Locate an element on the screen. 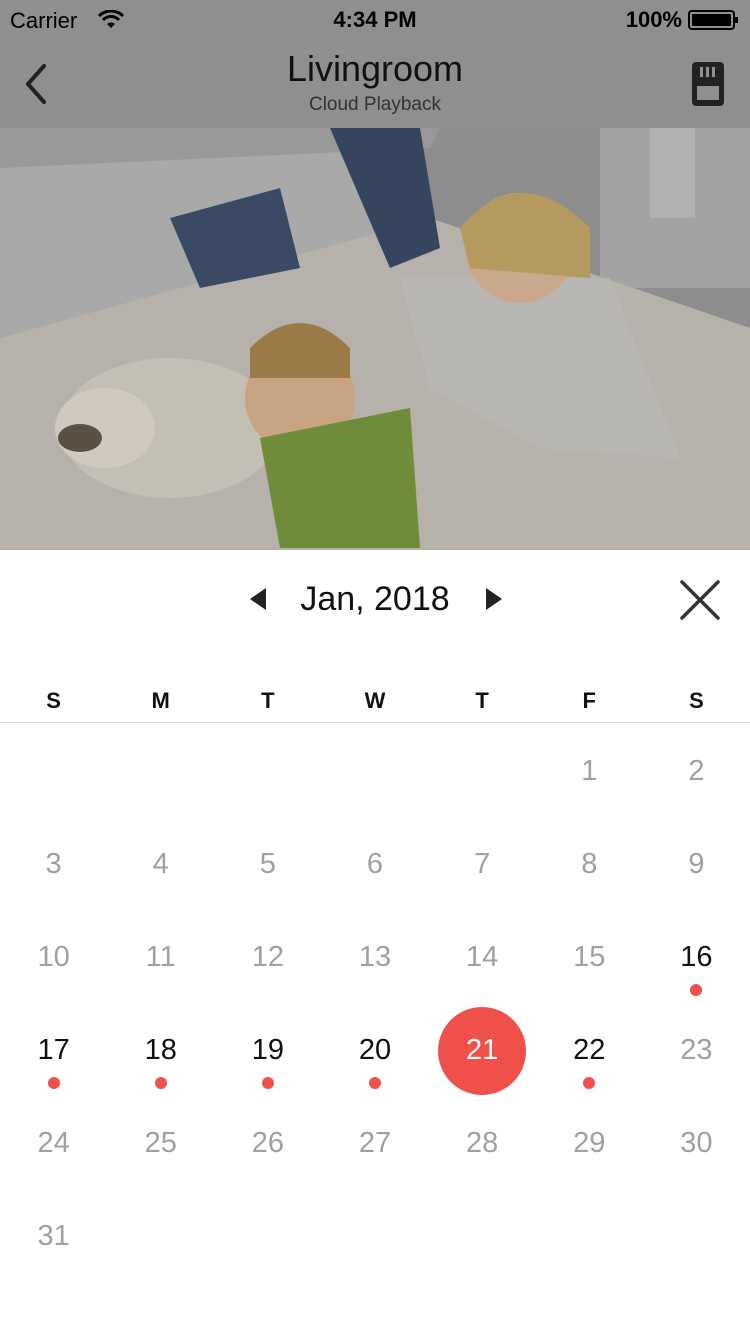 The width and height of the screenshot is (750, 1334). day-cell: 22 is located at coordinates (589, 1048).